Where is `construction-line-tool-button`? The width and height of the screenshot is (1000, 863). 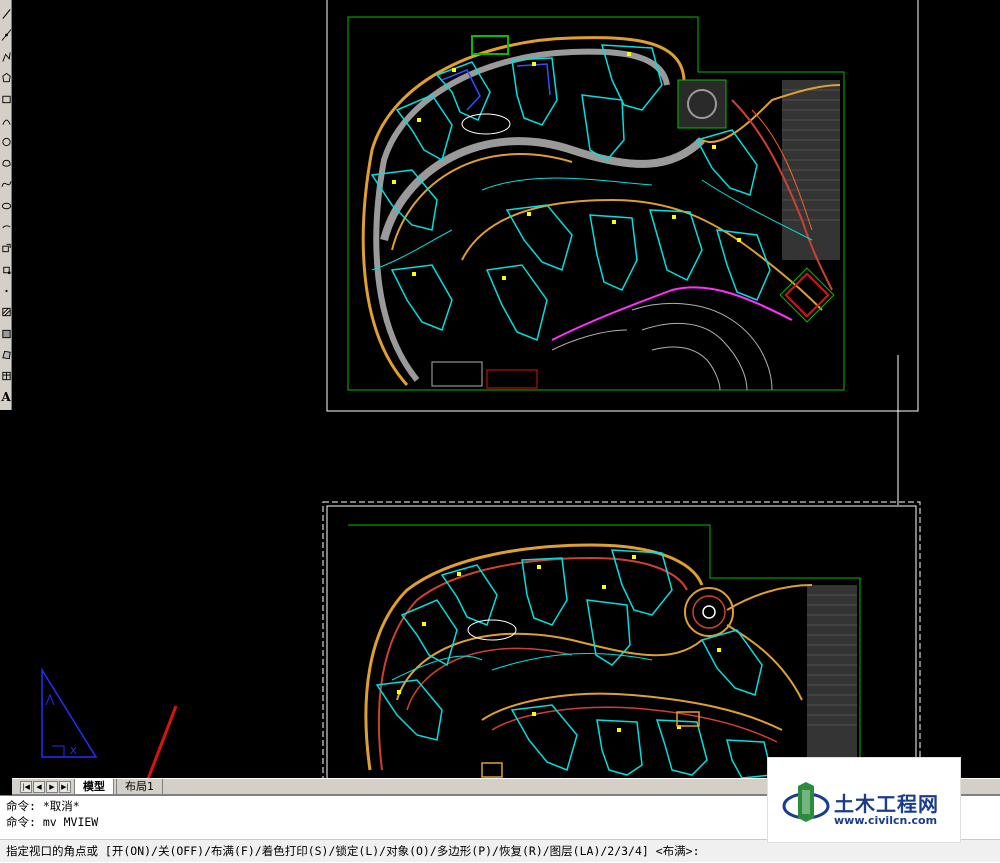 construction-line-tool-button is located at coordinates (6, 35).